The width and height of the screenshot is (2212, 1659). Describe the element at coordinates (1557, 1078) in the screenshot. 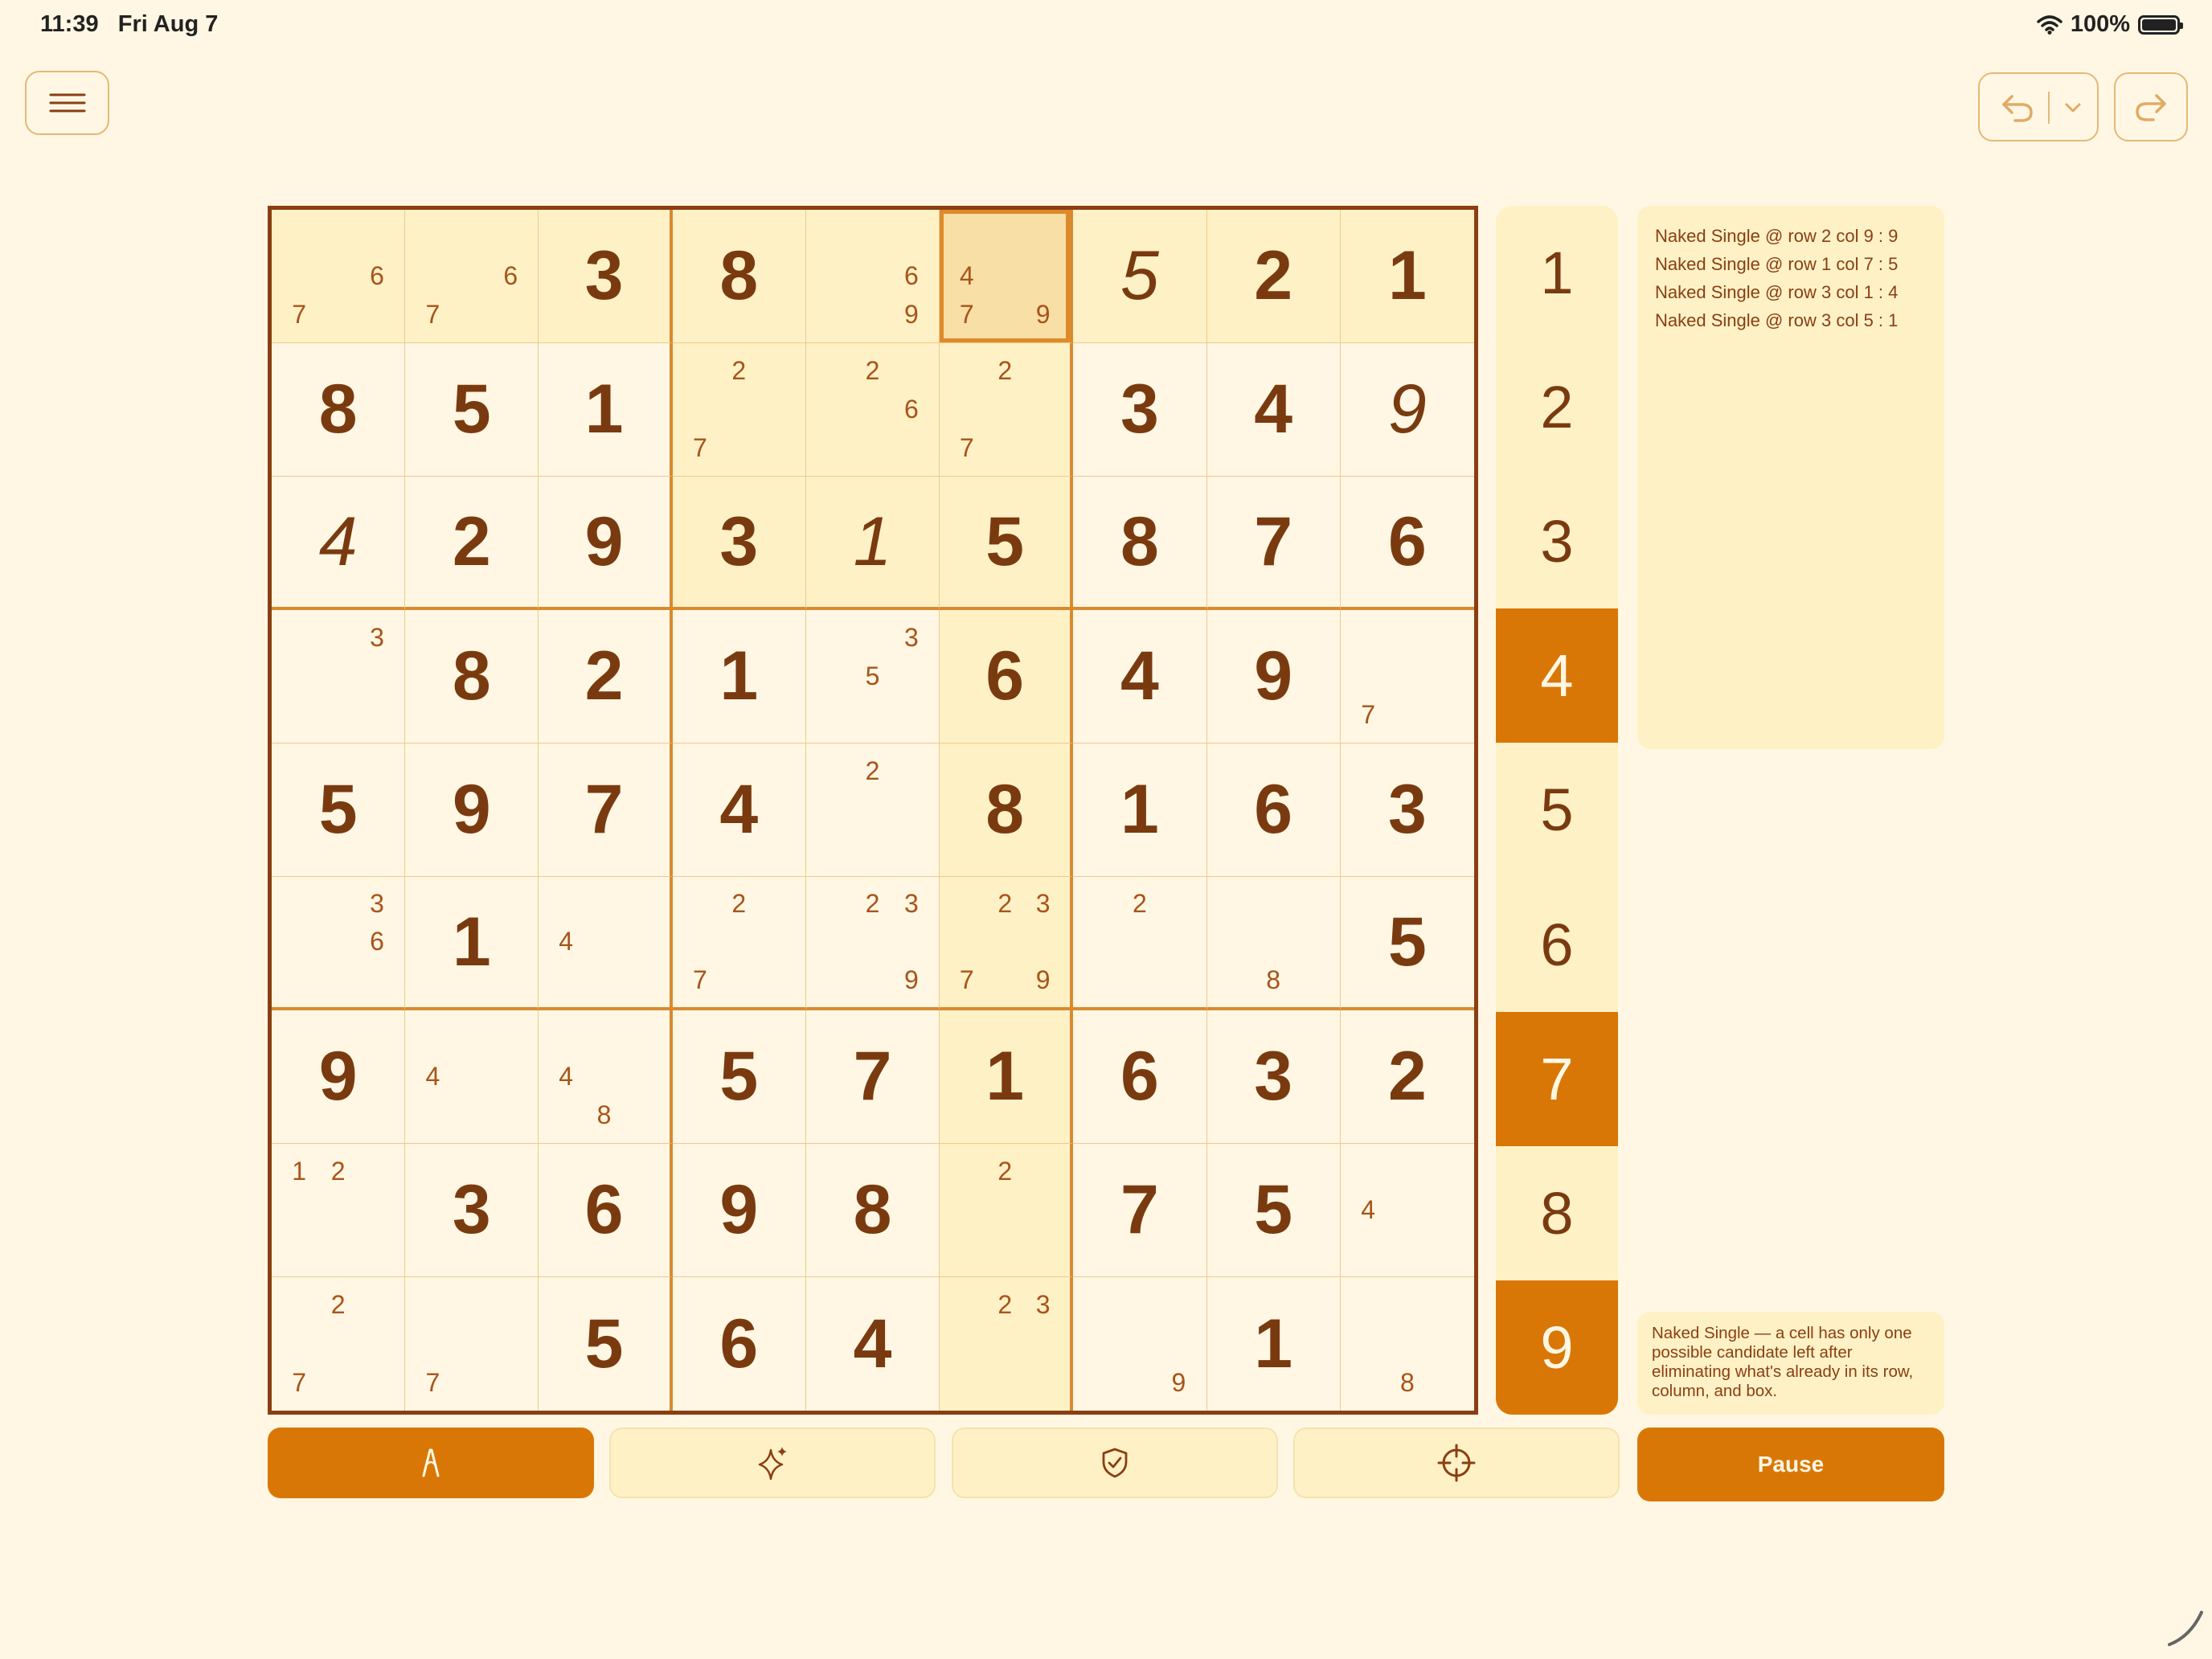

I see `number-key-7: 7` at that location.